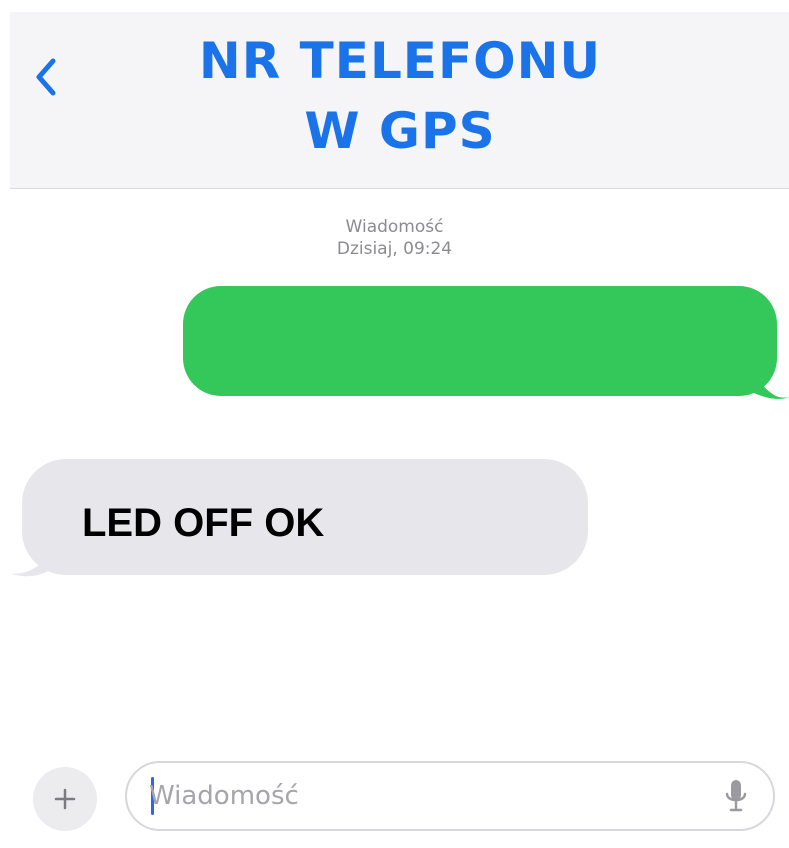 The image size is (789, 848). I want to click on incoming-message-bubble: LED OFF OK, so click(305, 517).